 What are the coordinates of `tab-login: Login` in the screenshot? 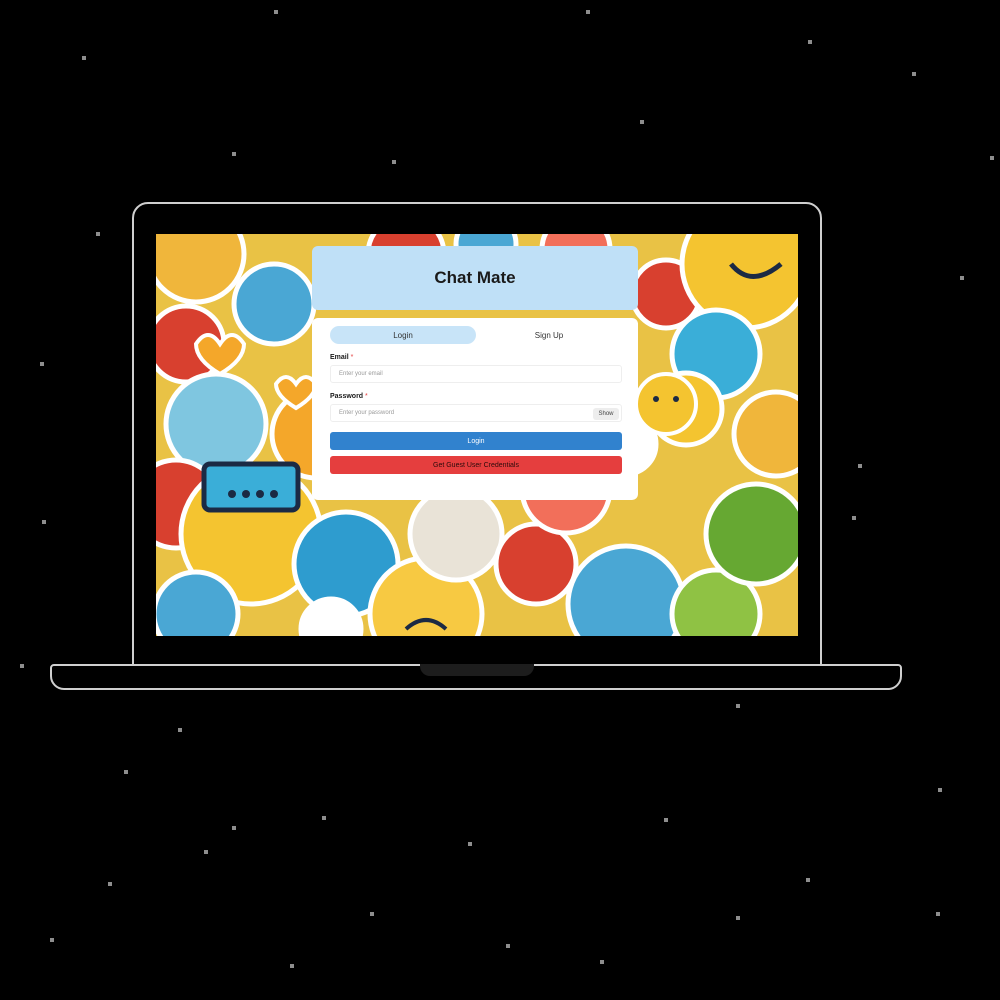 It's located at (403, 335).